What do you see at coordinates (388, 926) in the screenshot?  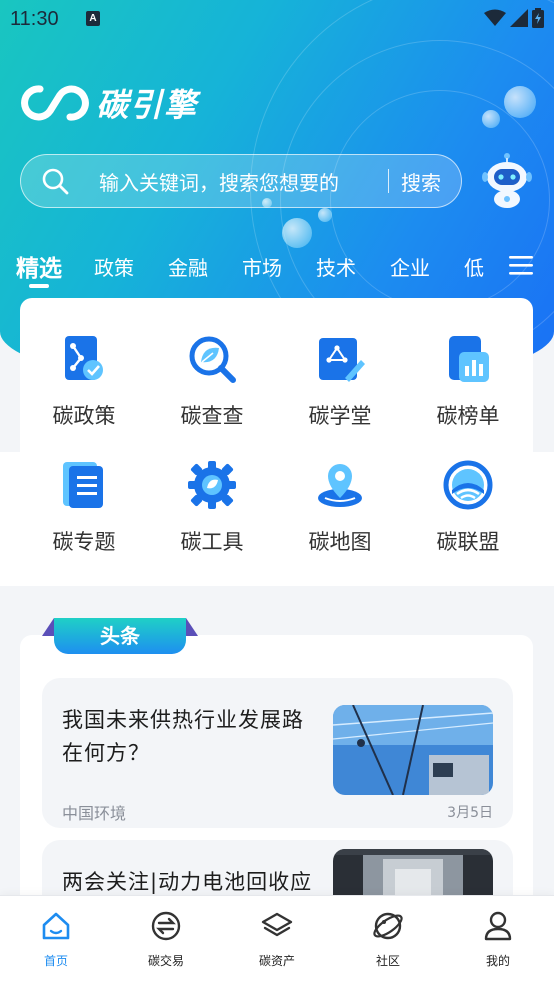 I see `planet-icon` at bounding box center [388, 926].